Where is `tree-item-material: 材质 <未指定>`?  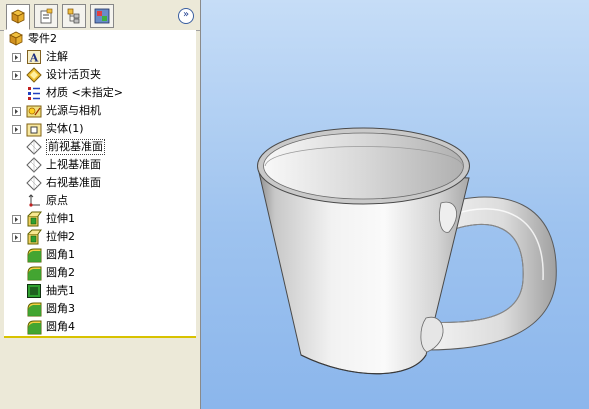 tree-item-material: 材质 <未指定> is located at coordinates (100, 93).